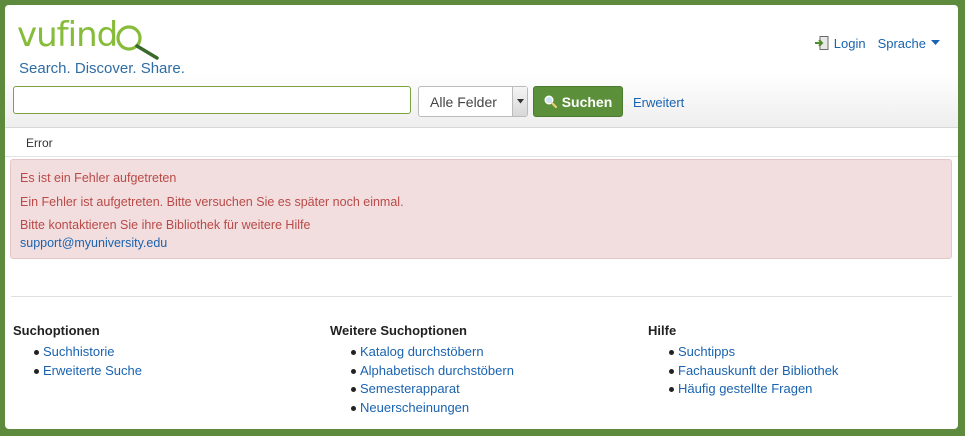  I want to click on login-link: Login, so click(840, 43).